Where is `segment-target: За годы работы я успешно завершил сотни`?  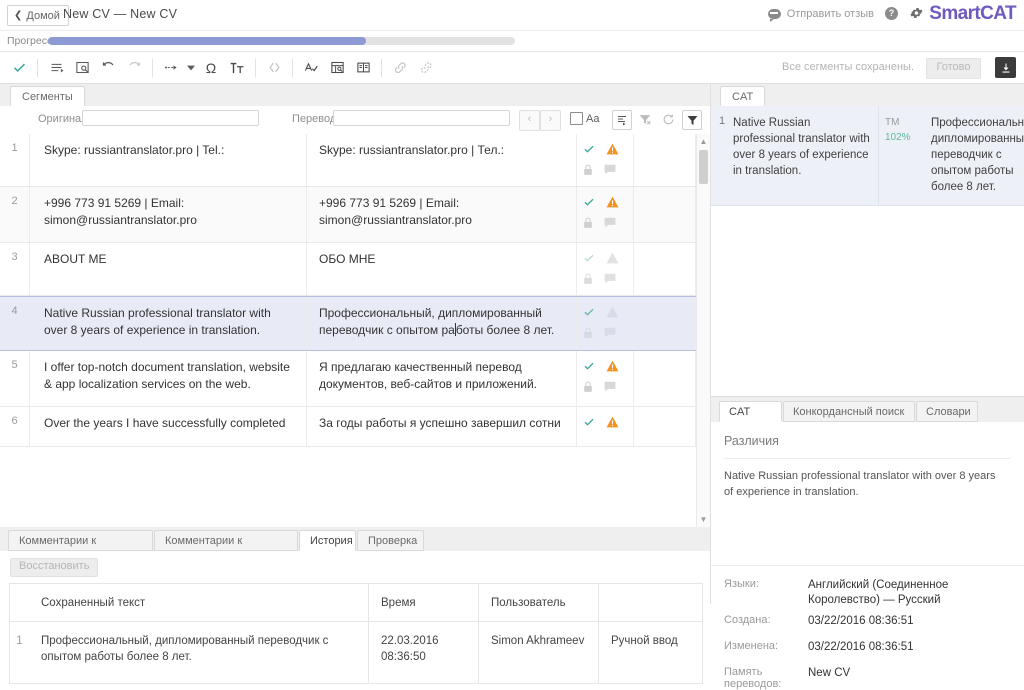 segment-target: За годы работы я успешно завершил сотни is located at coordinates (442, 426).